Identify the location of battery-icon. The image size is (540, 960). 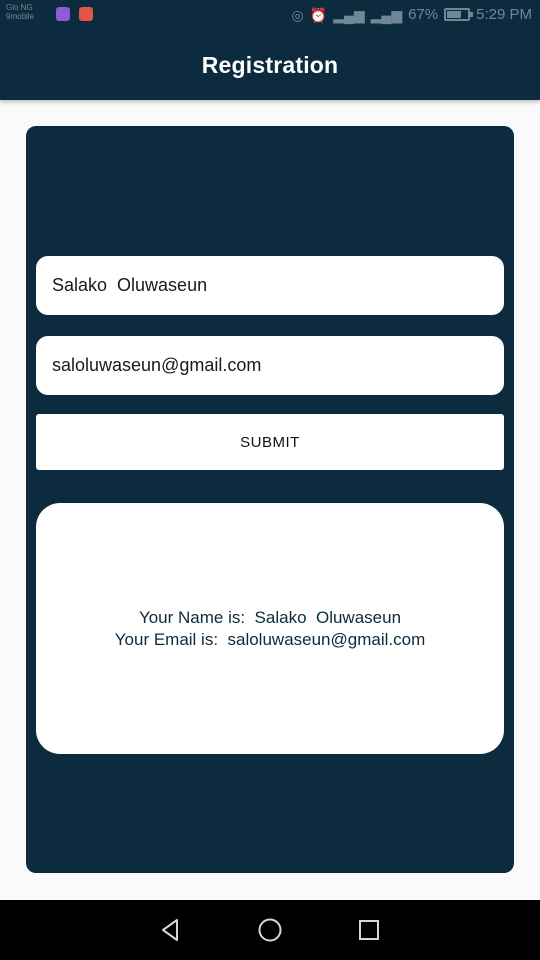
(459, 14).